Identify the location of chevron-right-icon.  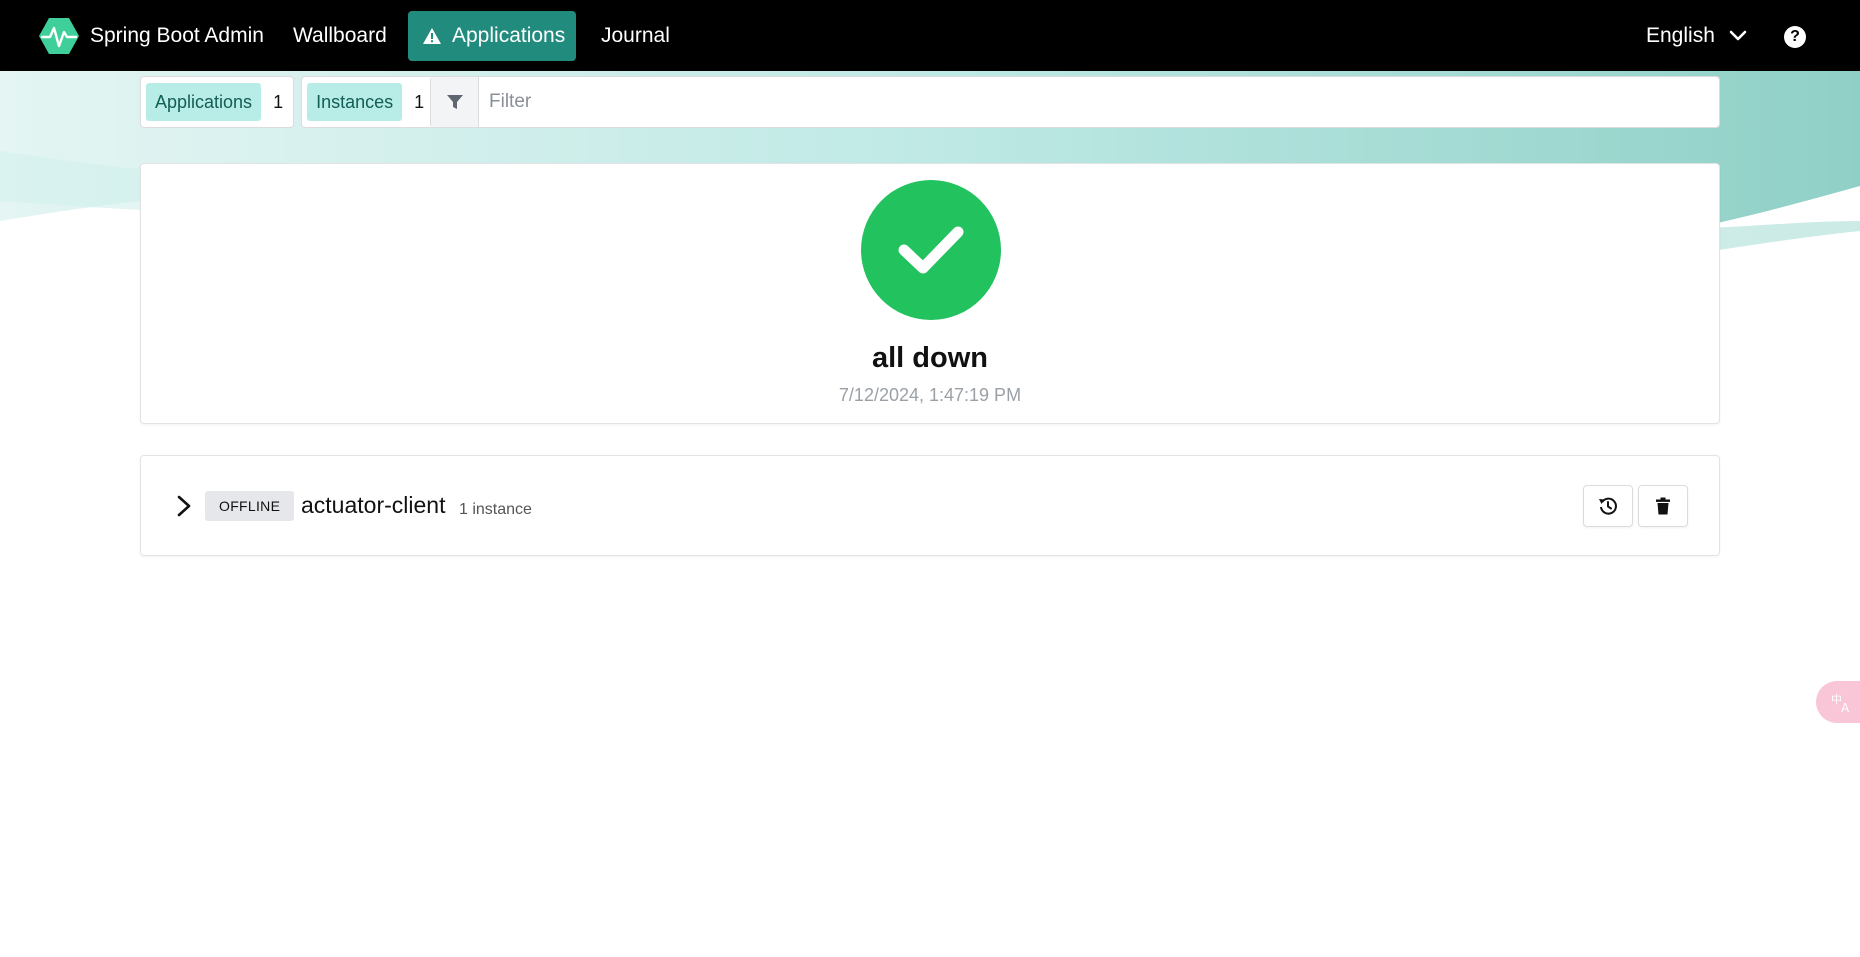
(184, 506).